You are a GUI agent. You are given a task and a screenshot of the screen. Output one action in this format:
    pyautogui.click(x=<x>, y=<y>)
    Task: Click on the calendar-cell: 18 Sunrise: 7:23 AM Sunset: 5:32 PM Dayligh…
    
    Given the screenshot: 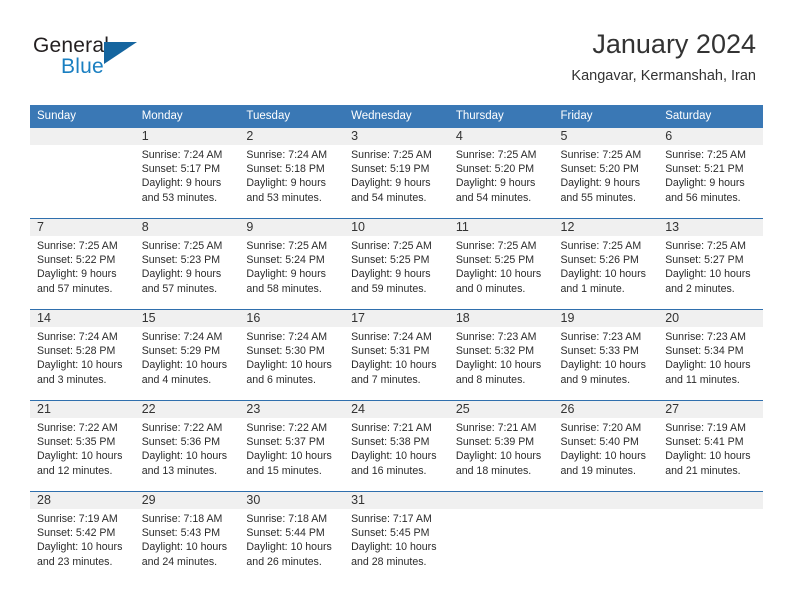 What is the action you would take?
    pyautogui.click(x=501, y=355)
    